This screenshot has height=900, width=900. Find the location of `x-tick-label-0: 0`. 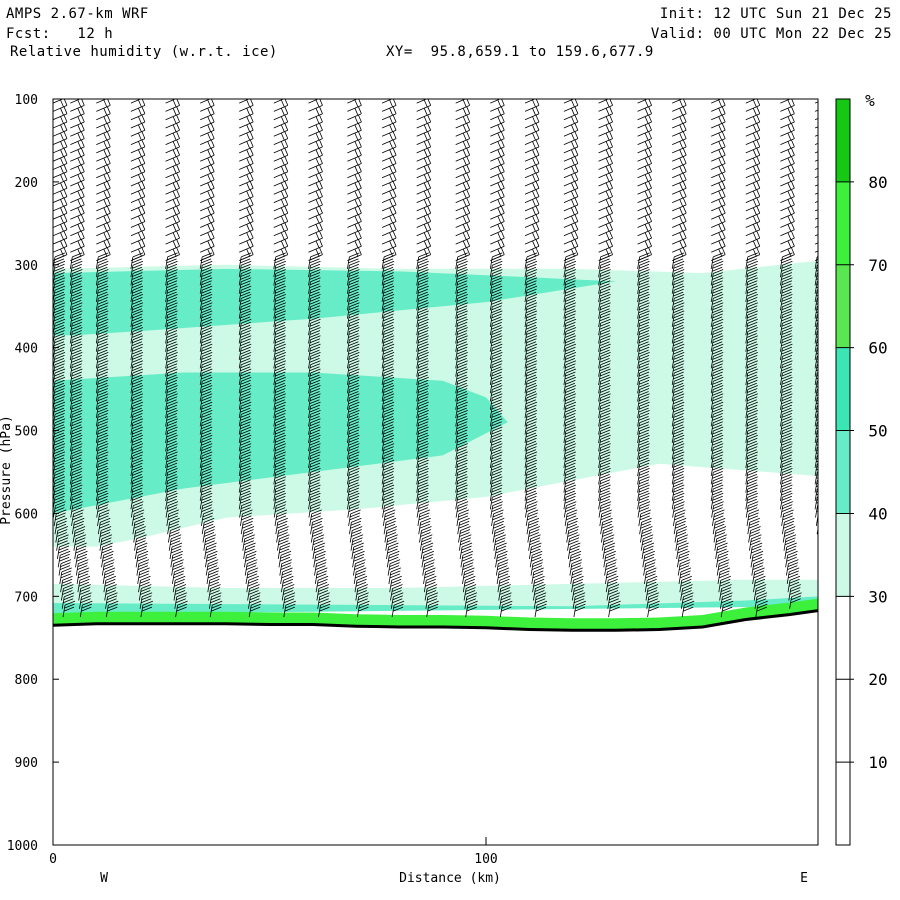

x-tick-label-0: 0 is located at coordinates (53, 859).